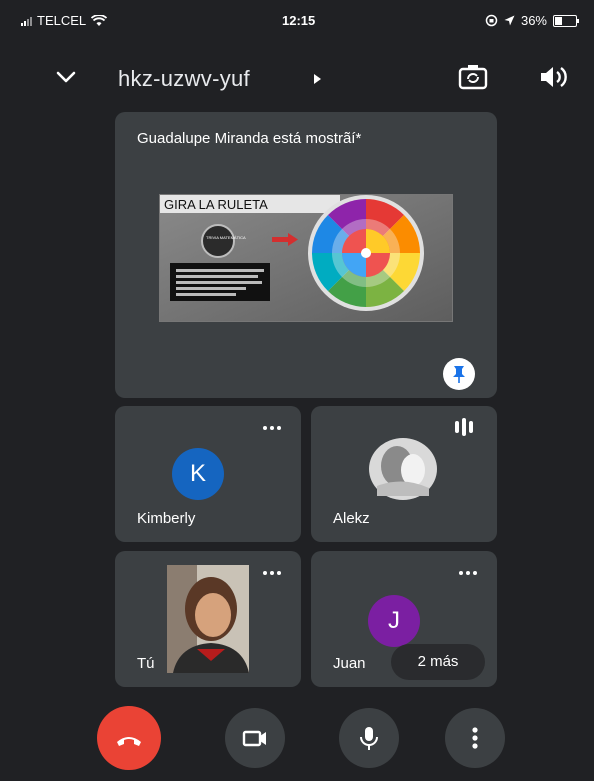  I want to click on participant-name: Alekz, so click(351, 518).